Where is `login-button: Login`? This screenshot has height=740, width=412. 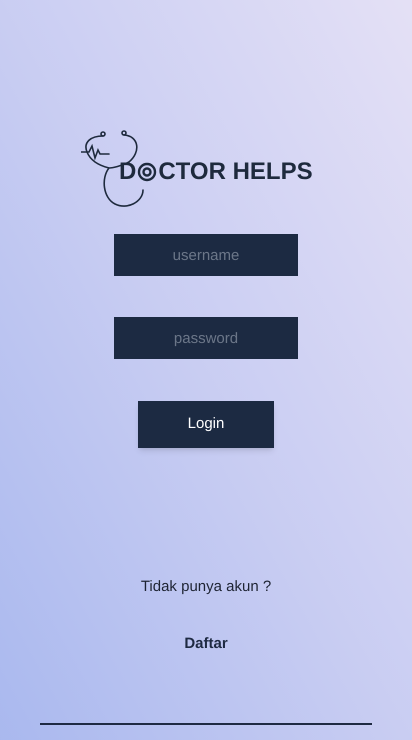 login-button: Login is located at coordinates (206, 424).